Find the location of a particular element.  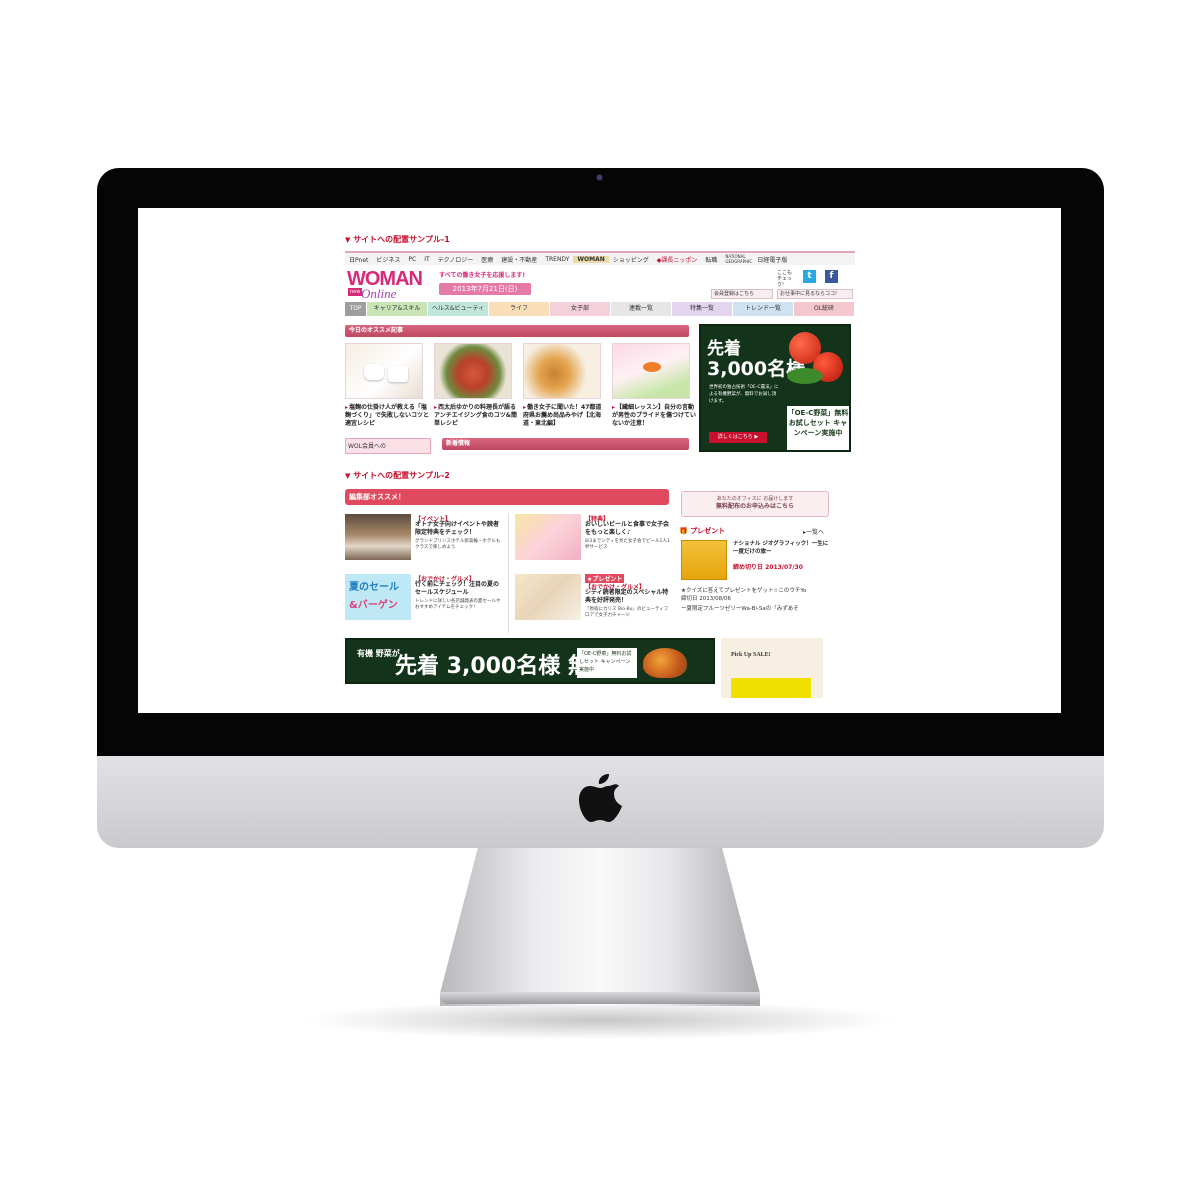

tab-career: キャリア&スキル is located at coordinates (397, 309).